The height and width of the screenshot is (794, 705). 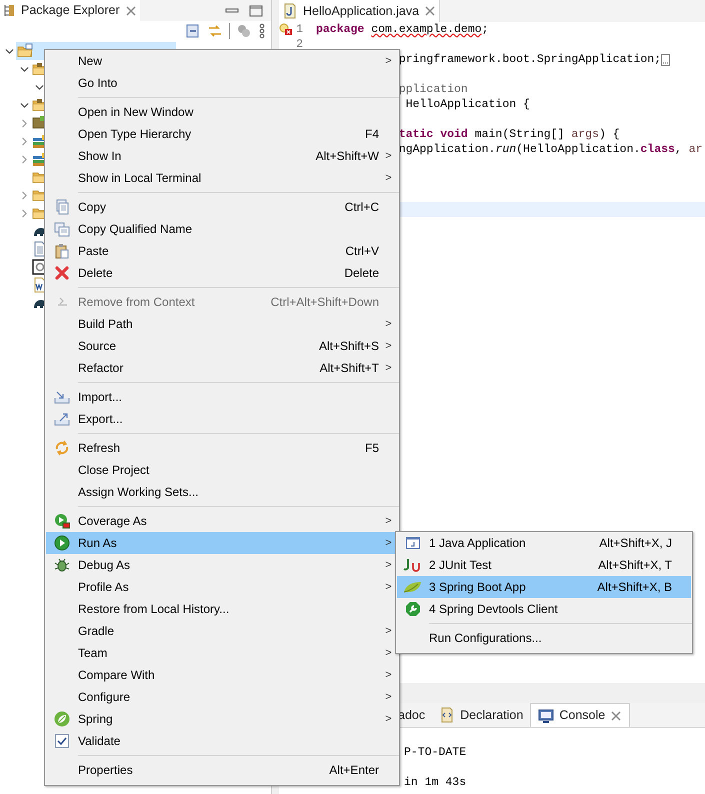 I want to click on tab-label: Package Explorer, so click(x=70, y=11).